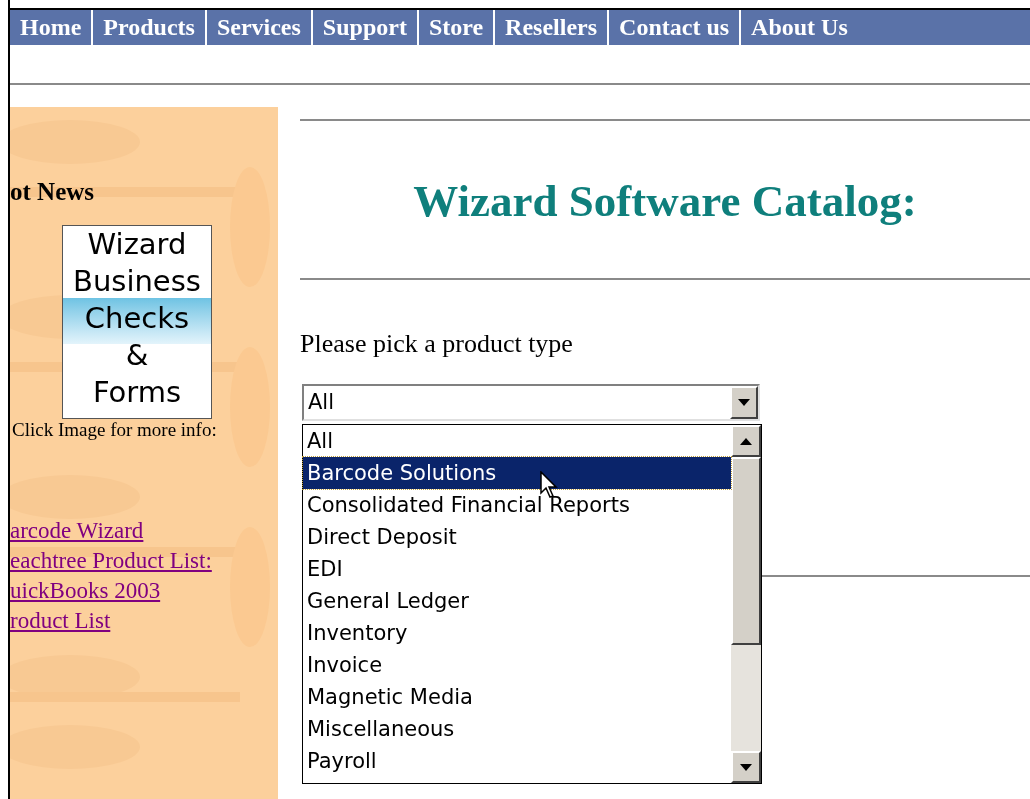  Describe the element at coordinates (148, 27) in the screenshot. I see `nav-link: Products` at that location.